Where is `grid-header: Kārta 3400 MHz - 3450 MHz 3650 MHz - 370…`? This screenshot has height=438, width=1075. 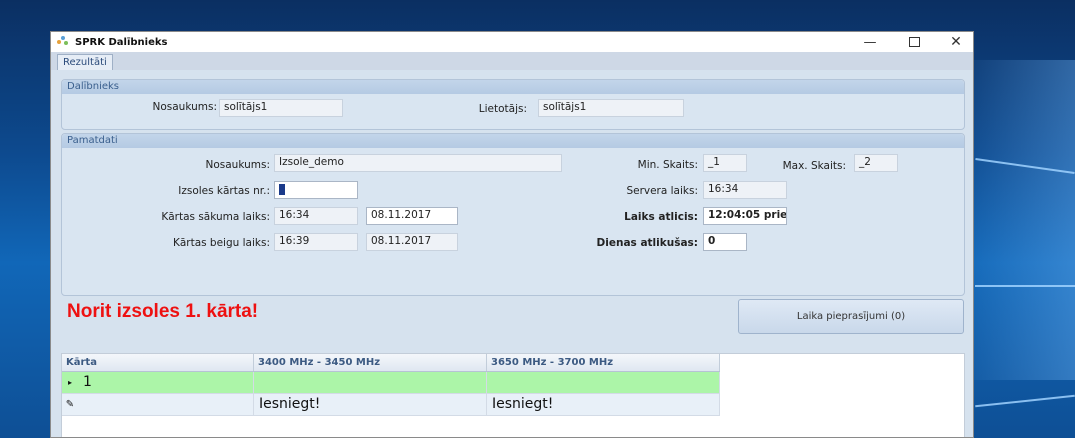 grid-header: Kārta 3400 MHz - 3450 MHz 3650 MHz - 370… is located at coordinates (391, 363).